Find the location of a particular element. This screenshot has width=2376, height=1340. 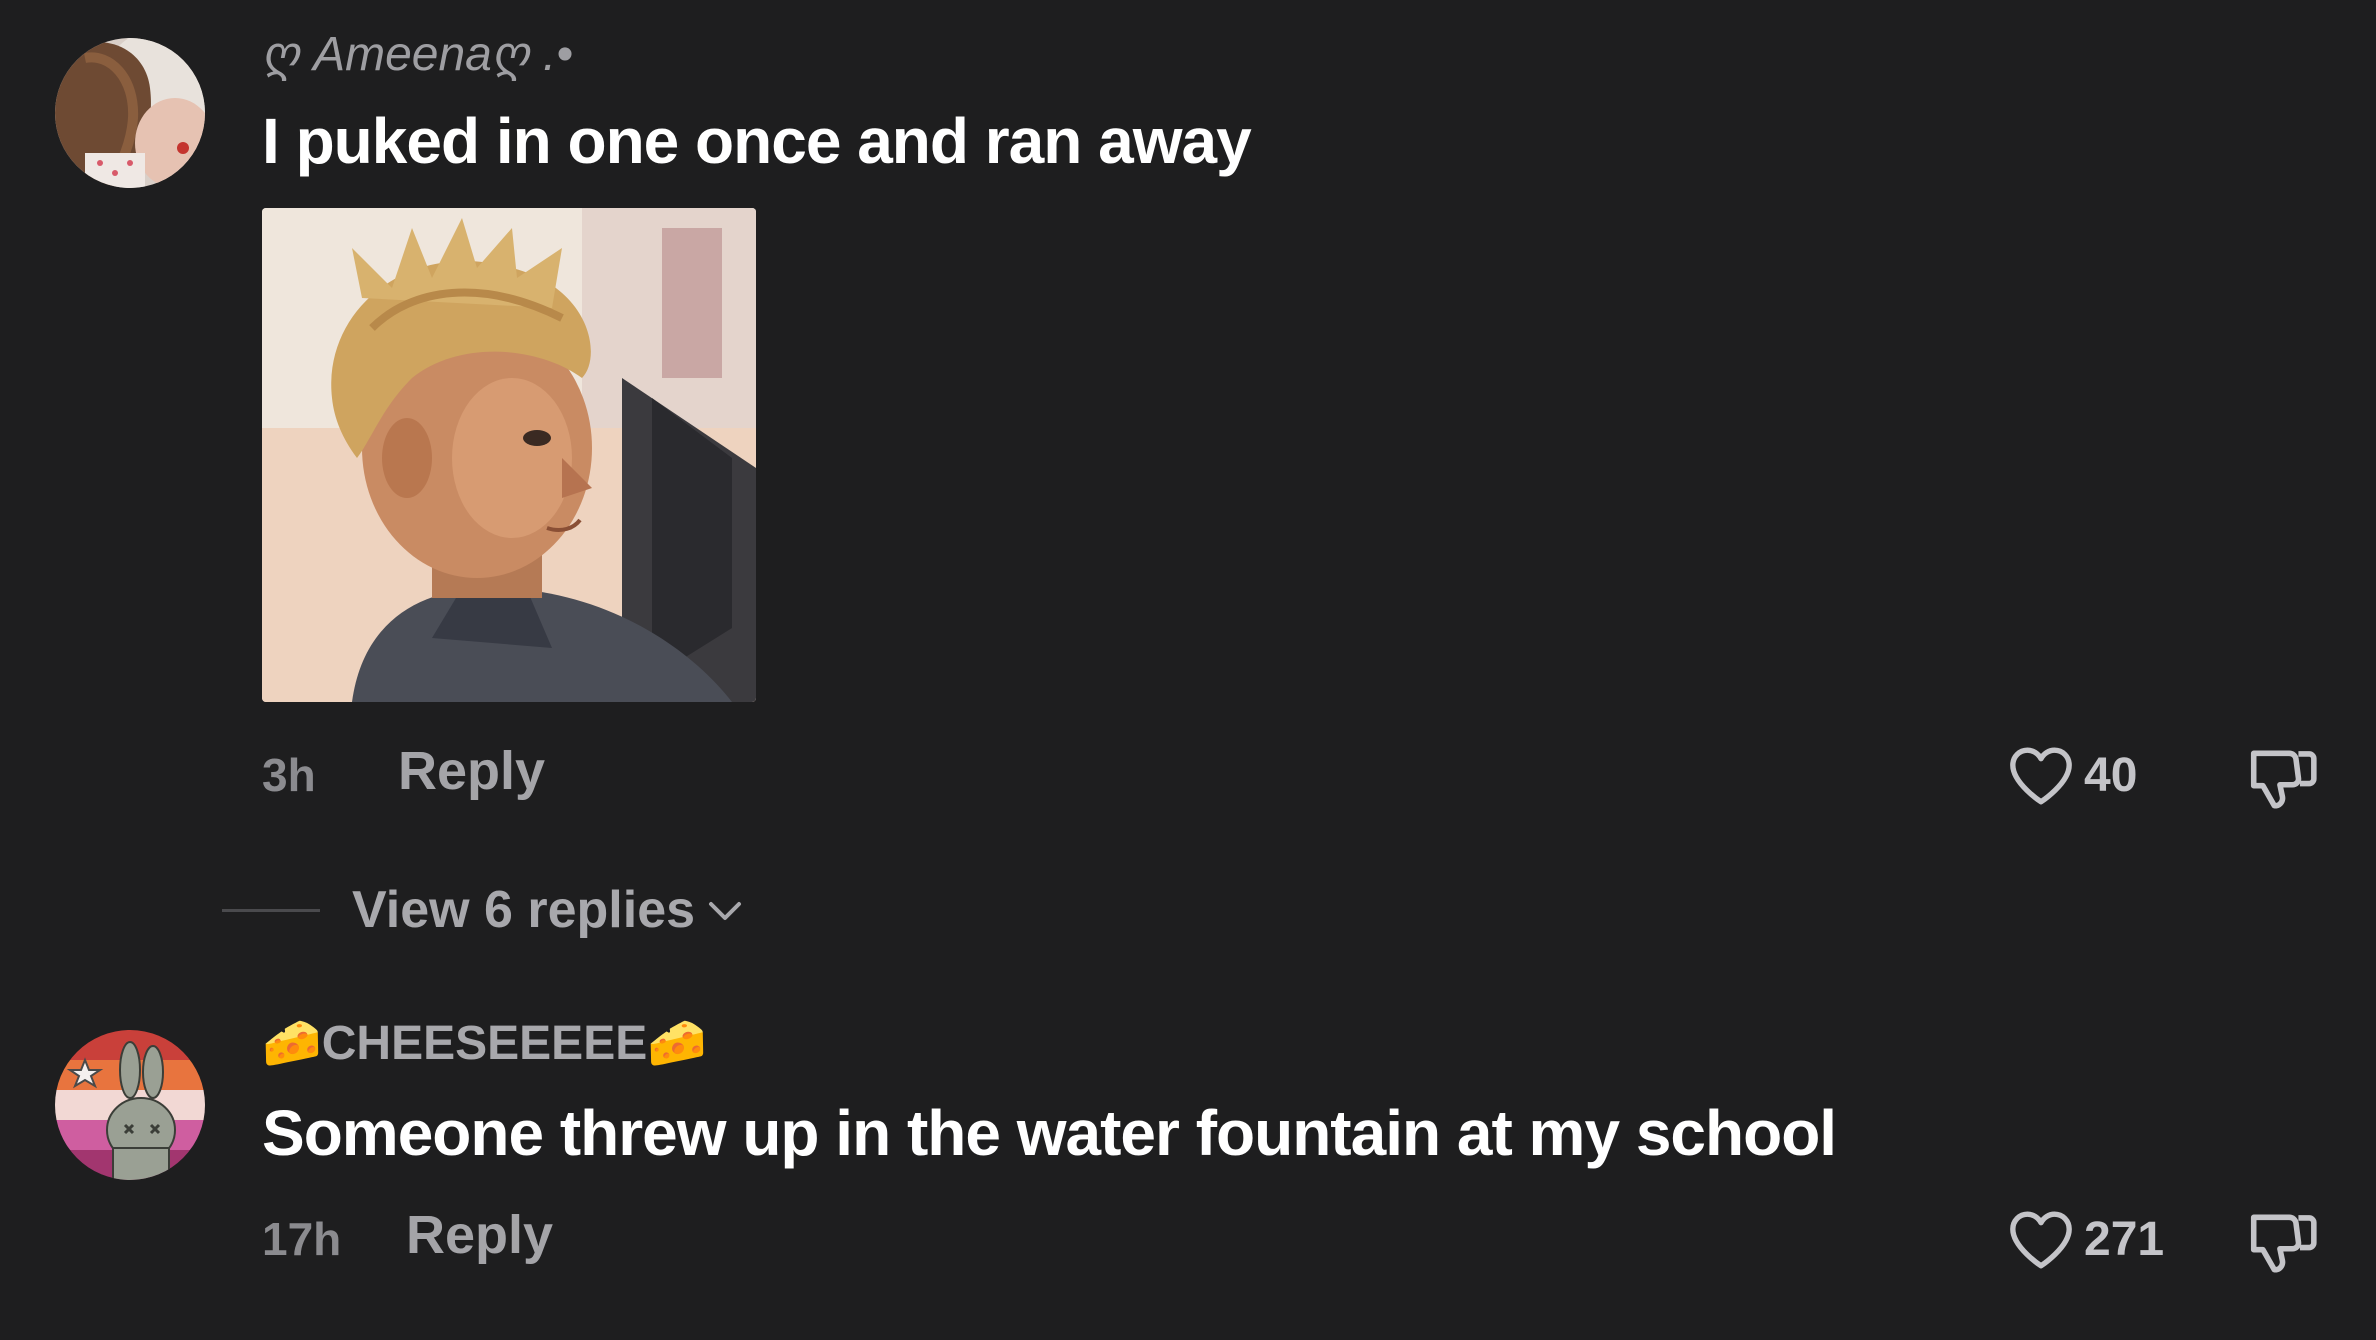

username: ღ Ameenaღ .• is located at coordinates (417, 54).